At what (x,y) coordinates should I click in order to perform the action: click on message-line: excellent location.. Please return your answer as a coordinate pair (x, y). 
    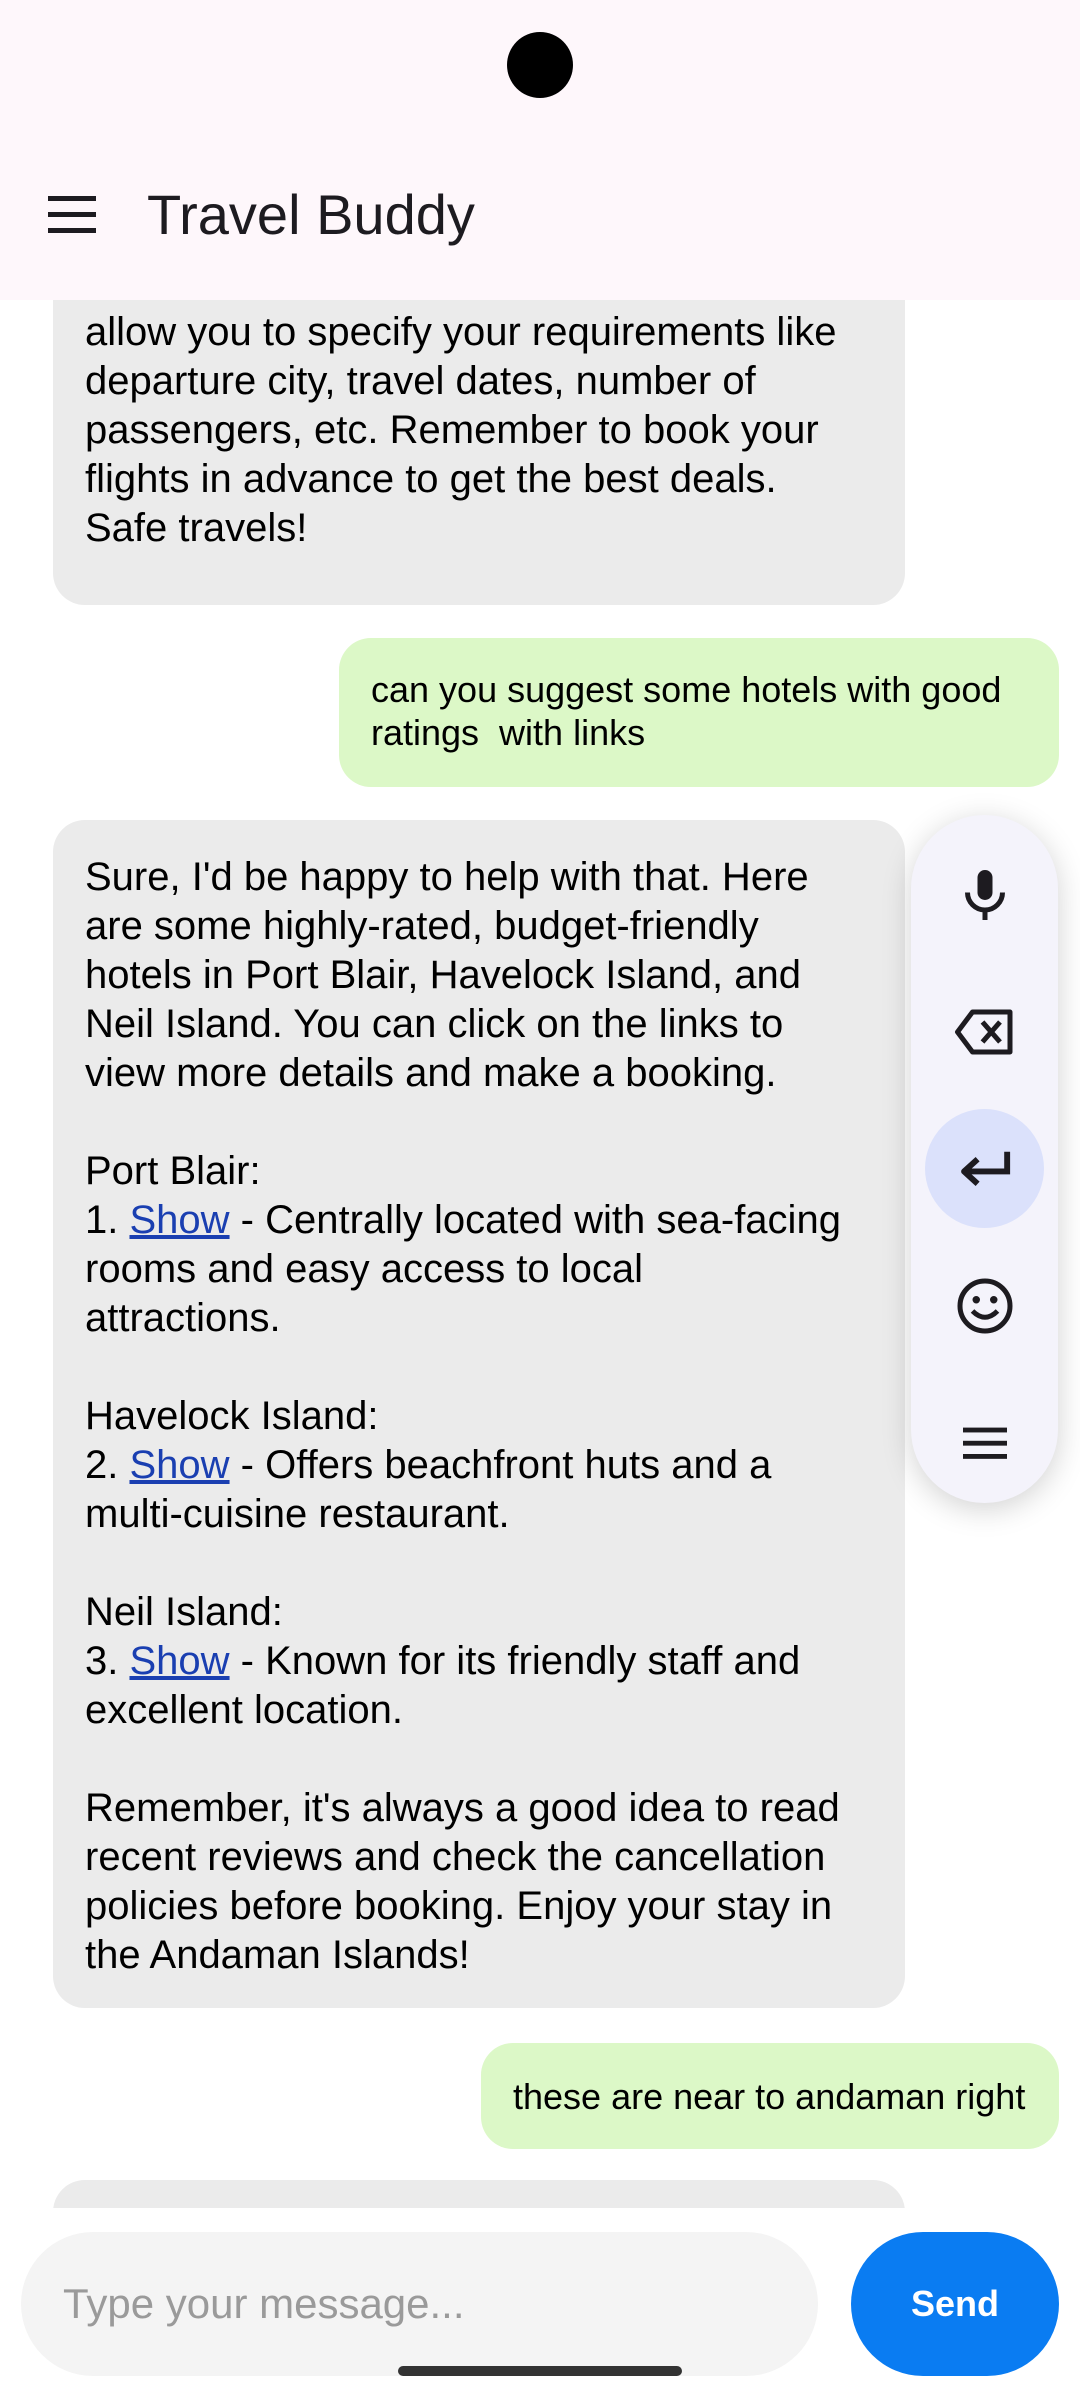
    Looking at the image, I should click on (244, 1710).